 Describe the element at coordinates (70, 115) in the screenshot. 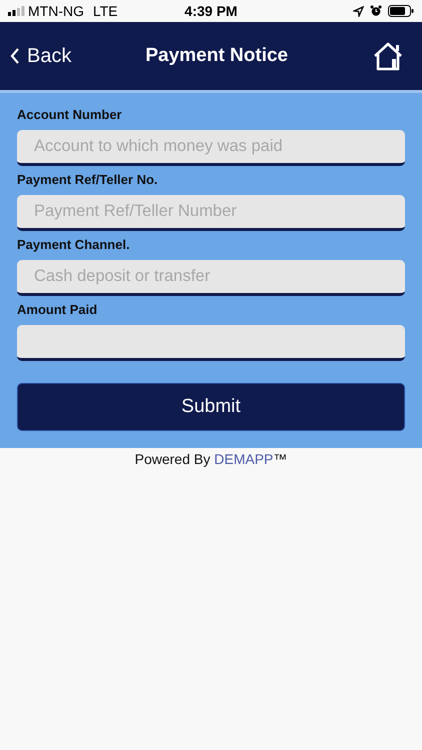

I see `field-label: Account Number` at that location.